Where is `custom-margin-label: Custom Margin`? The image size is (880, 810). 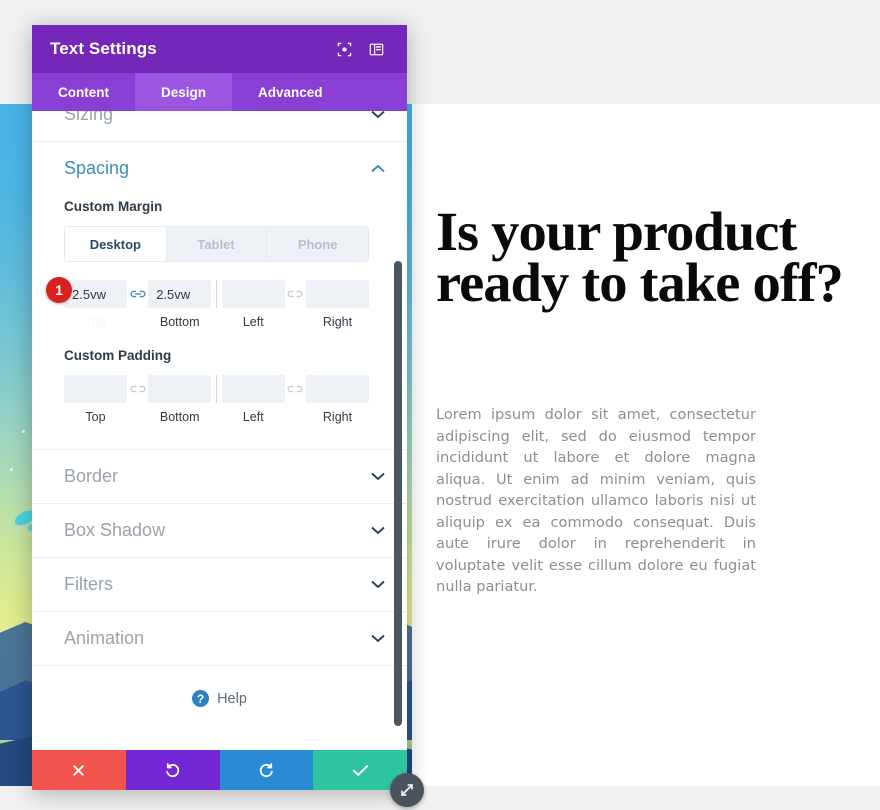 custom-margin-label: Custom Margin is located at coordinates (113, 206).